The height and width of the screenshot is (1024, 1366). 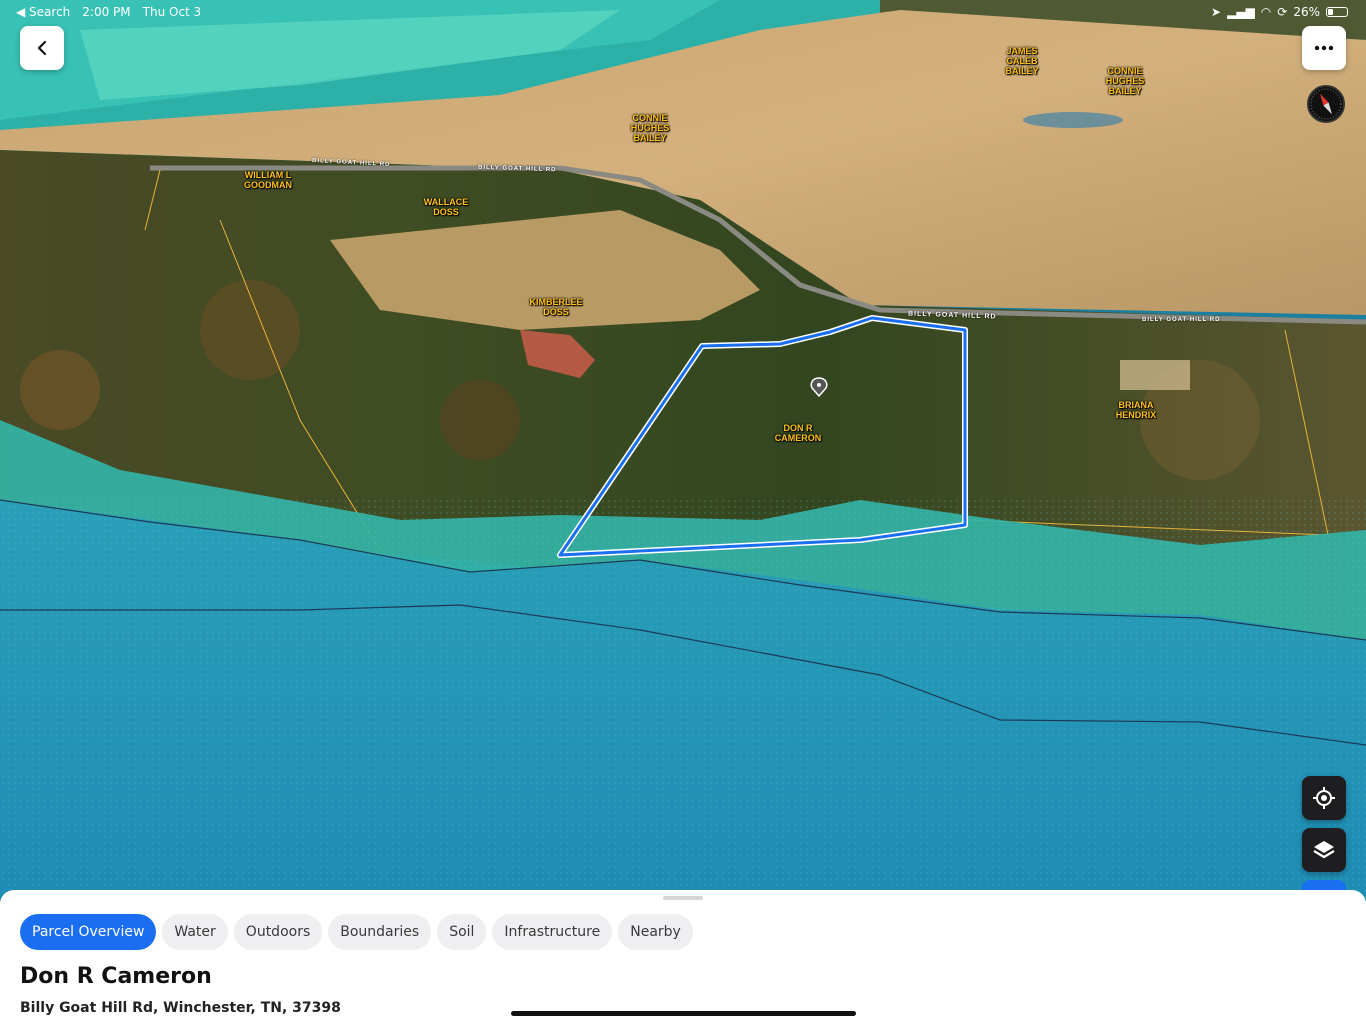 What do you see at coordinates (116, 976) in the screenshot?
I see `parcel-owner-name: Don R Cameron` at bounding box center [116, 976].